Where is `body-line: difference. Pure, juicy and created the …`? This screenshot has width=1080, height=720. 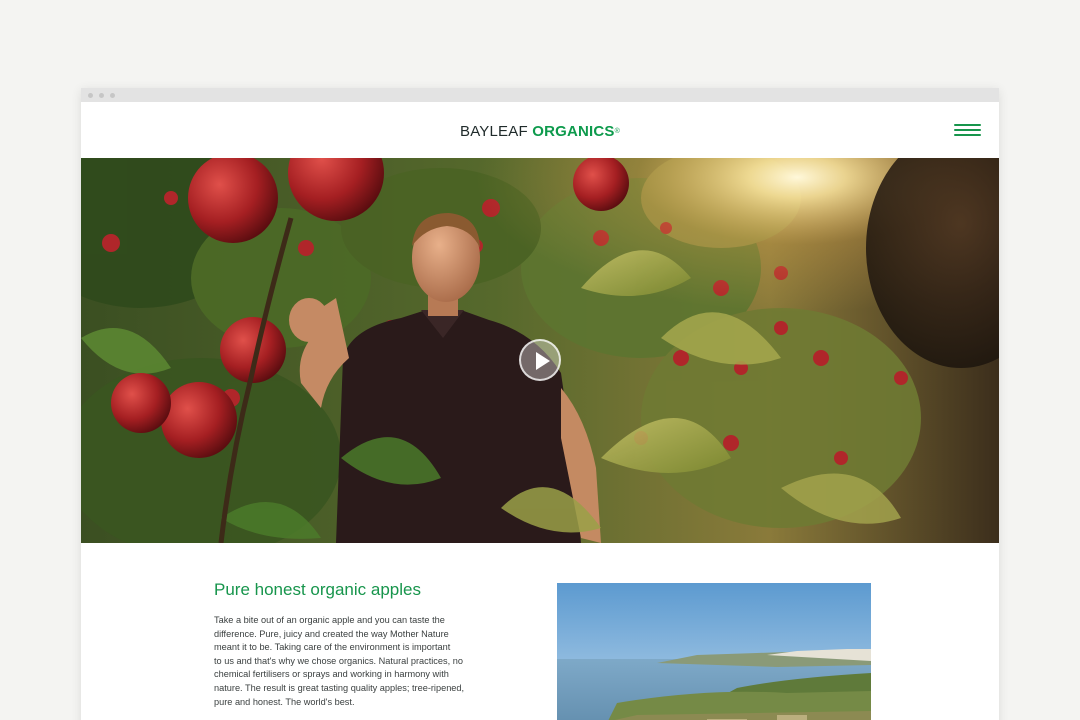
body-line: difference. Pure, juicy and created the … is located at coordinates (331, 633).